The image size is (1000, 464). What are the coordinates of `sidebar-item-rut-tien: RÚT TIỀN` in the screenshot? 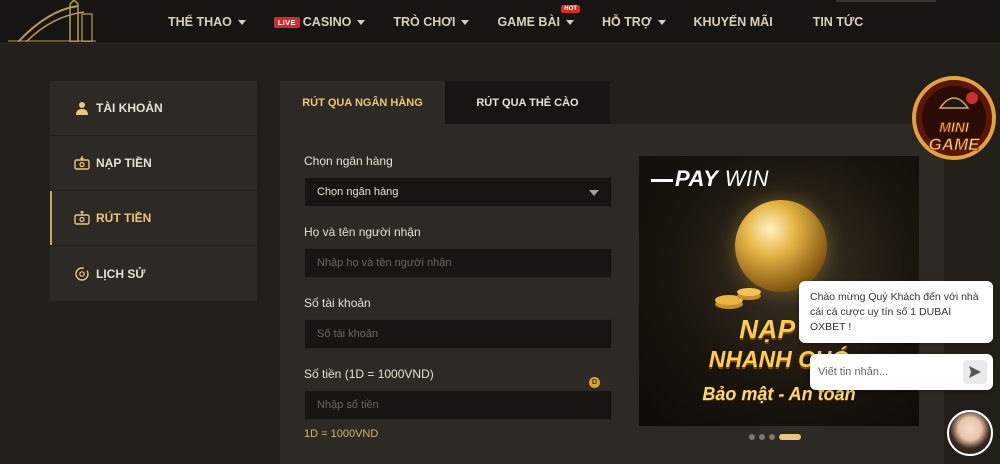 It's located at (153, 218).